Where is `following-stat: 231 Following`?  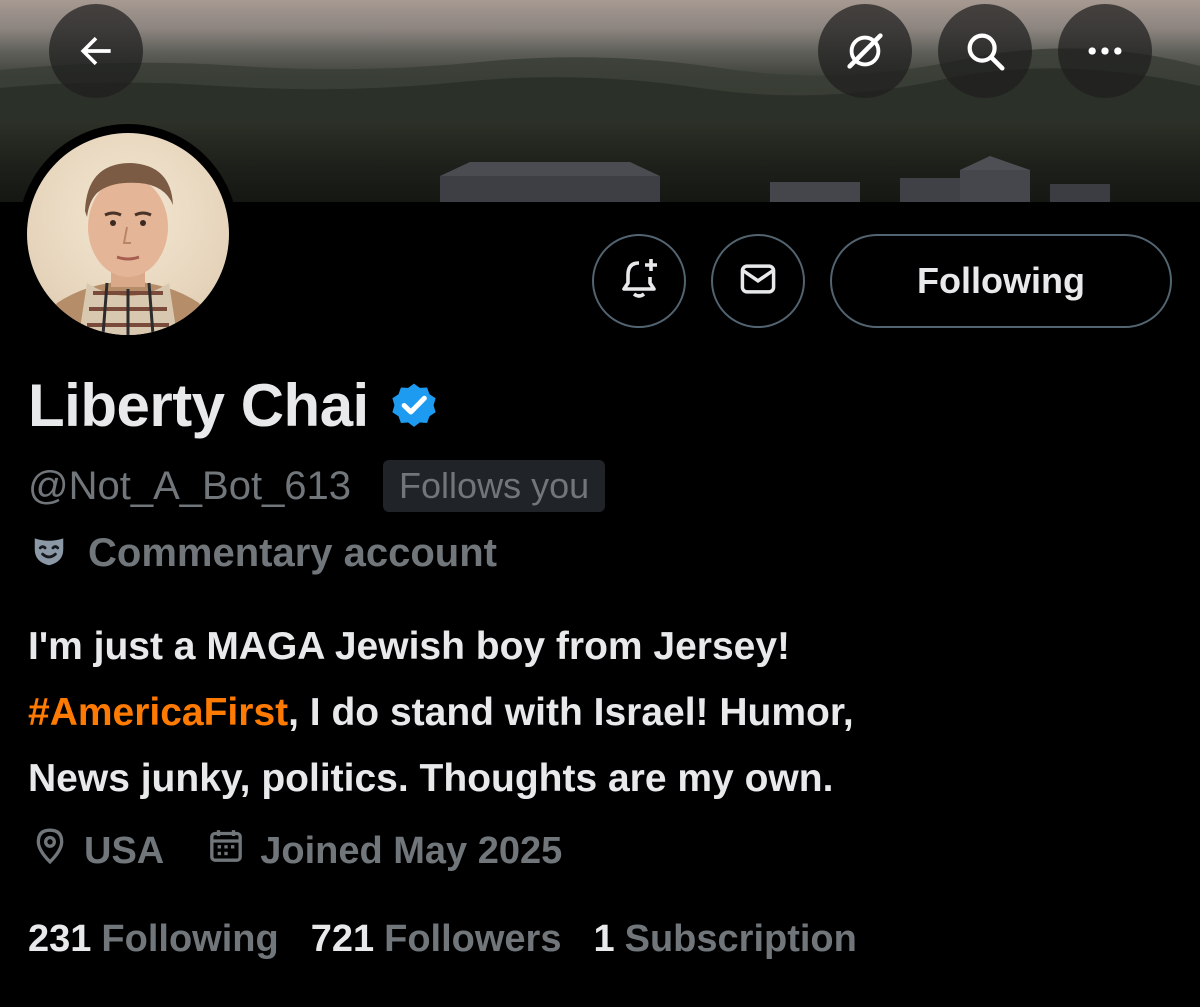
following-stat: 231 Following is located at coordinates (153, 939).